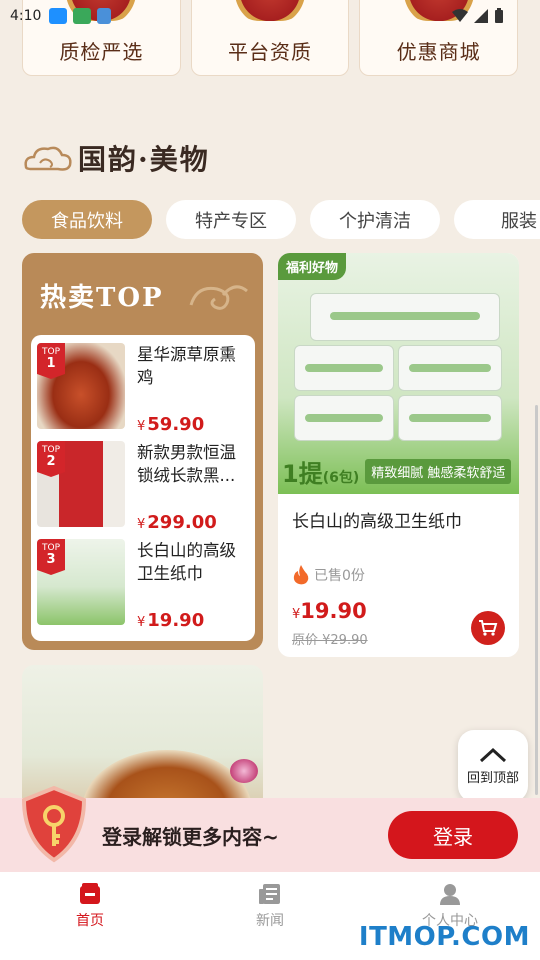 Image resolution: width=540 pixels, height=960 pixels. Describe the element at coordinates (186, 562) in the screenshot. I see `hot-item-name: 长白山的高级卫生纸巾` at that location.